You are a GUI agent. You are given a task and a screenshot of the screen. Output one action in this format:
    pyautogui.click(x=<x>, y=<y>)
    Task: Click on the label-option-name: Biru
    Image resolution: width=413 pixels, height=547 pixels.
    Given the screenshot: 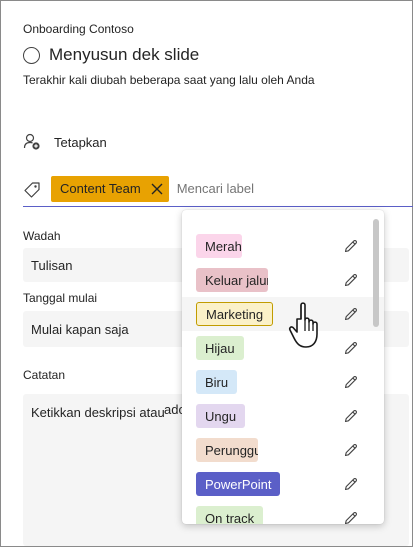 What is the action you would take?
    pyautogui.click(x=217, y=382)
    